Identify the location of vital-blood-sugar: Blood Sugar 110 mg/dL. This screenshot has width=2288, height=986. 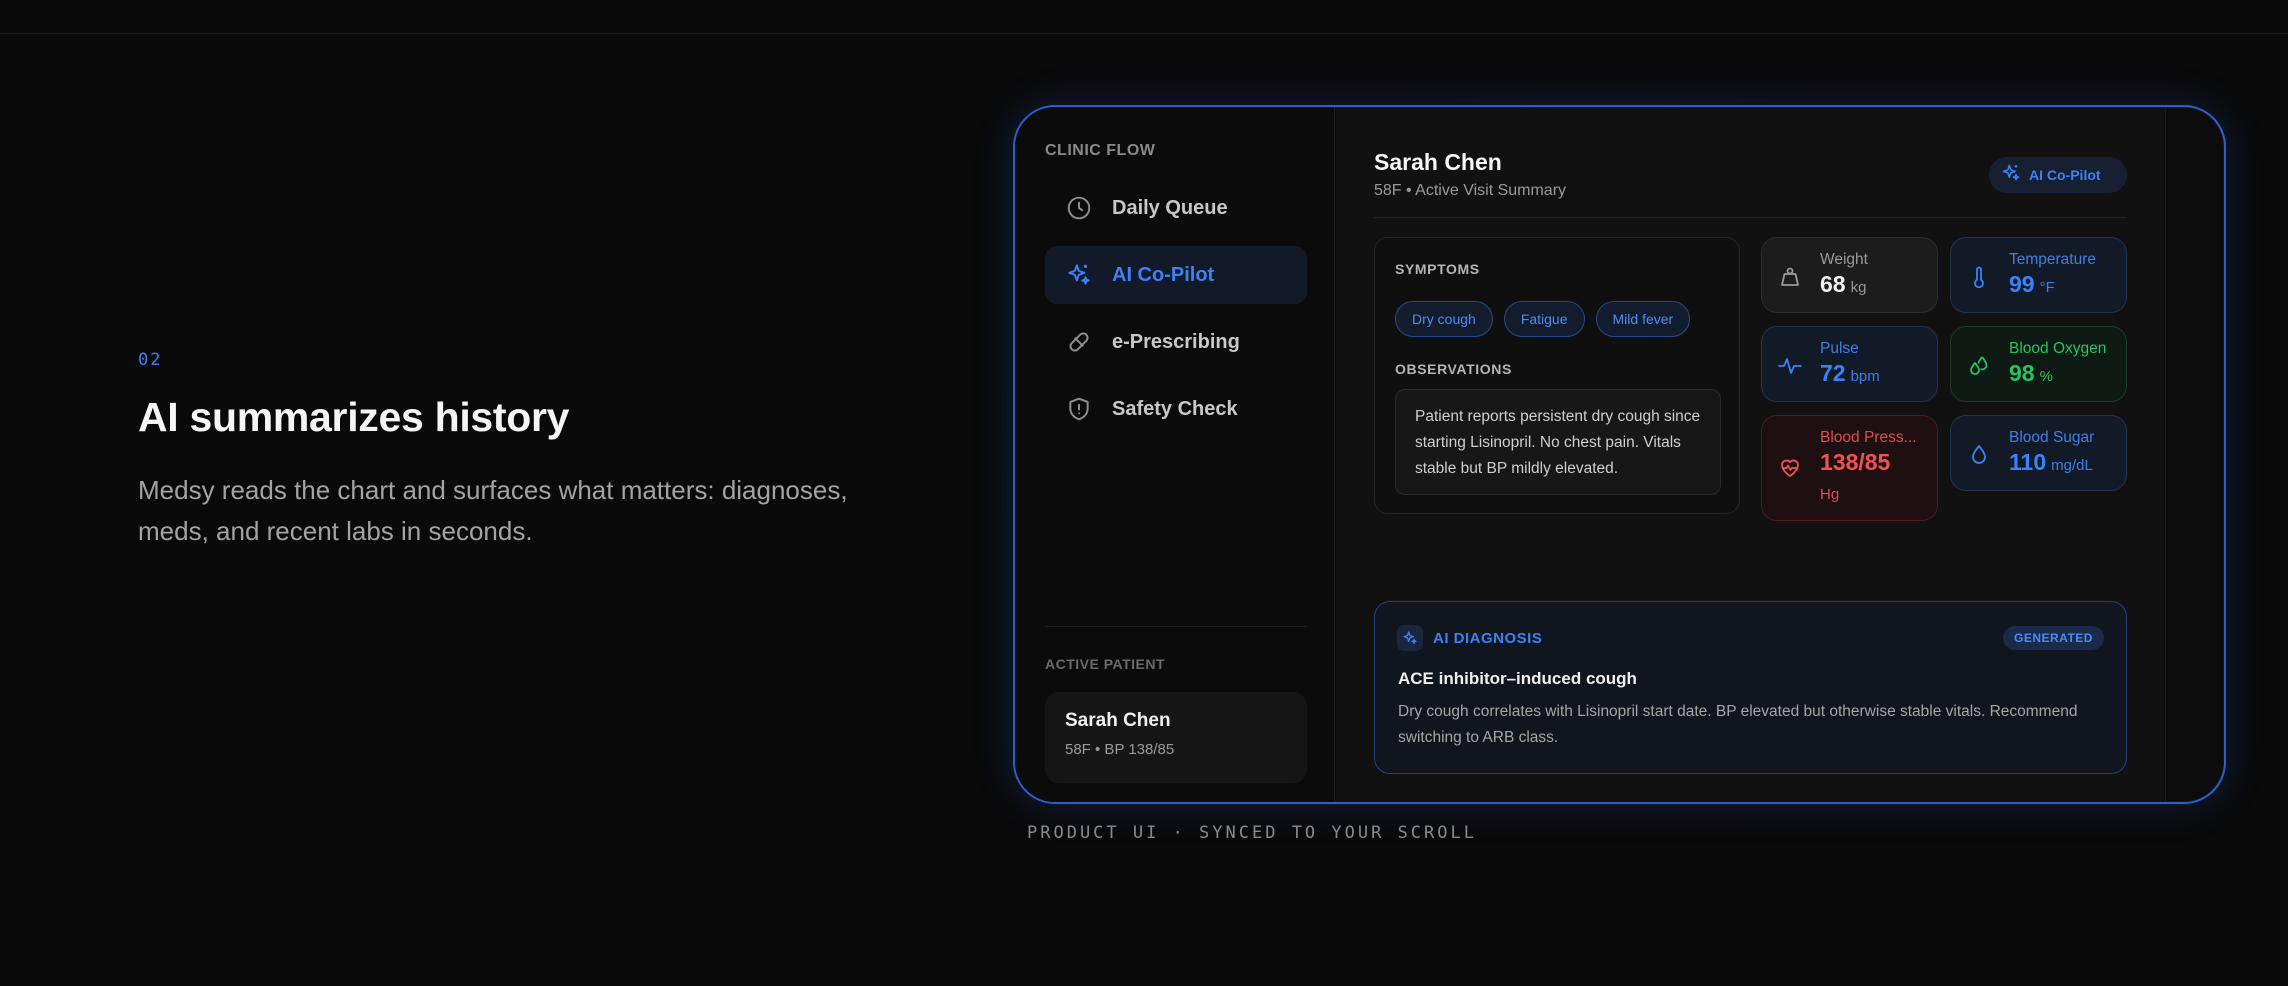
(2038, 453).